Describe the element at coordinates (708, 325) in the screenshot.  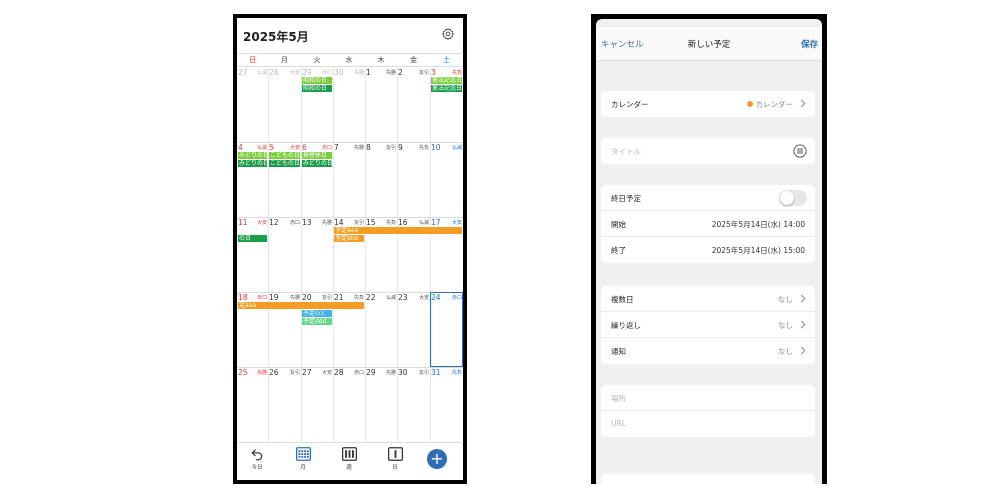
I see `repeat-row: 繰り返し なし` at that location.